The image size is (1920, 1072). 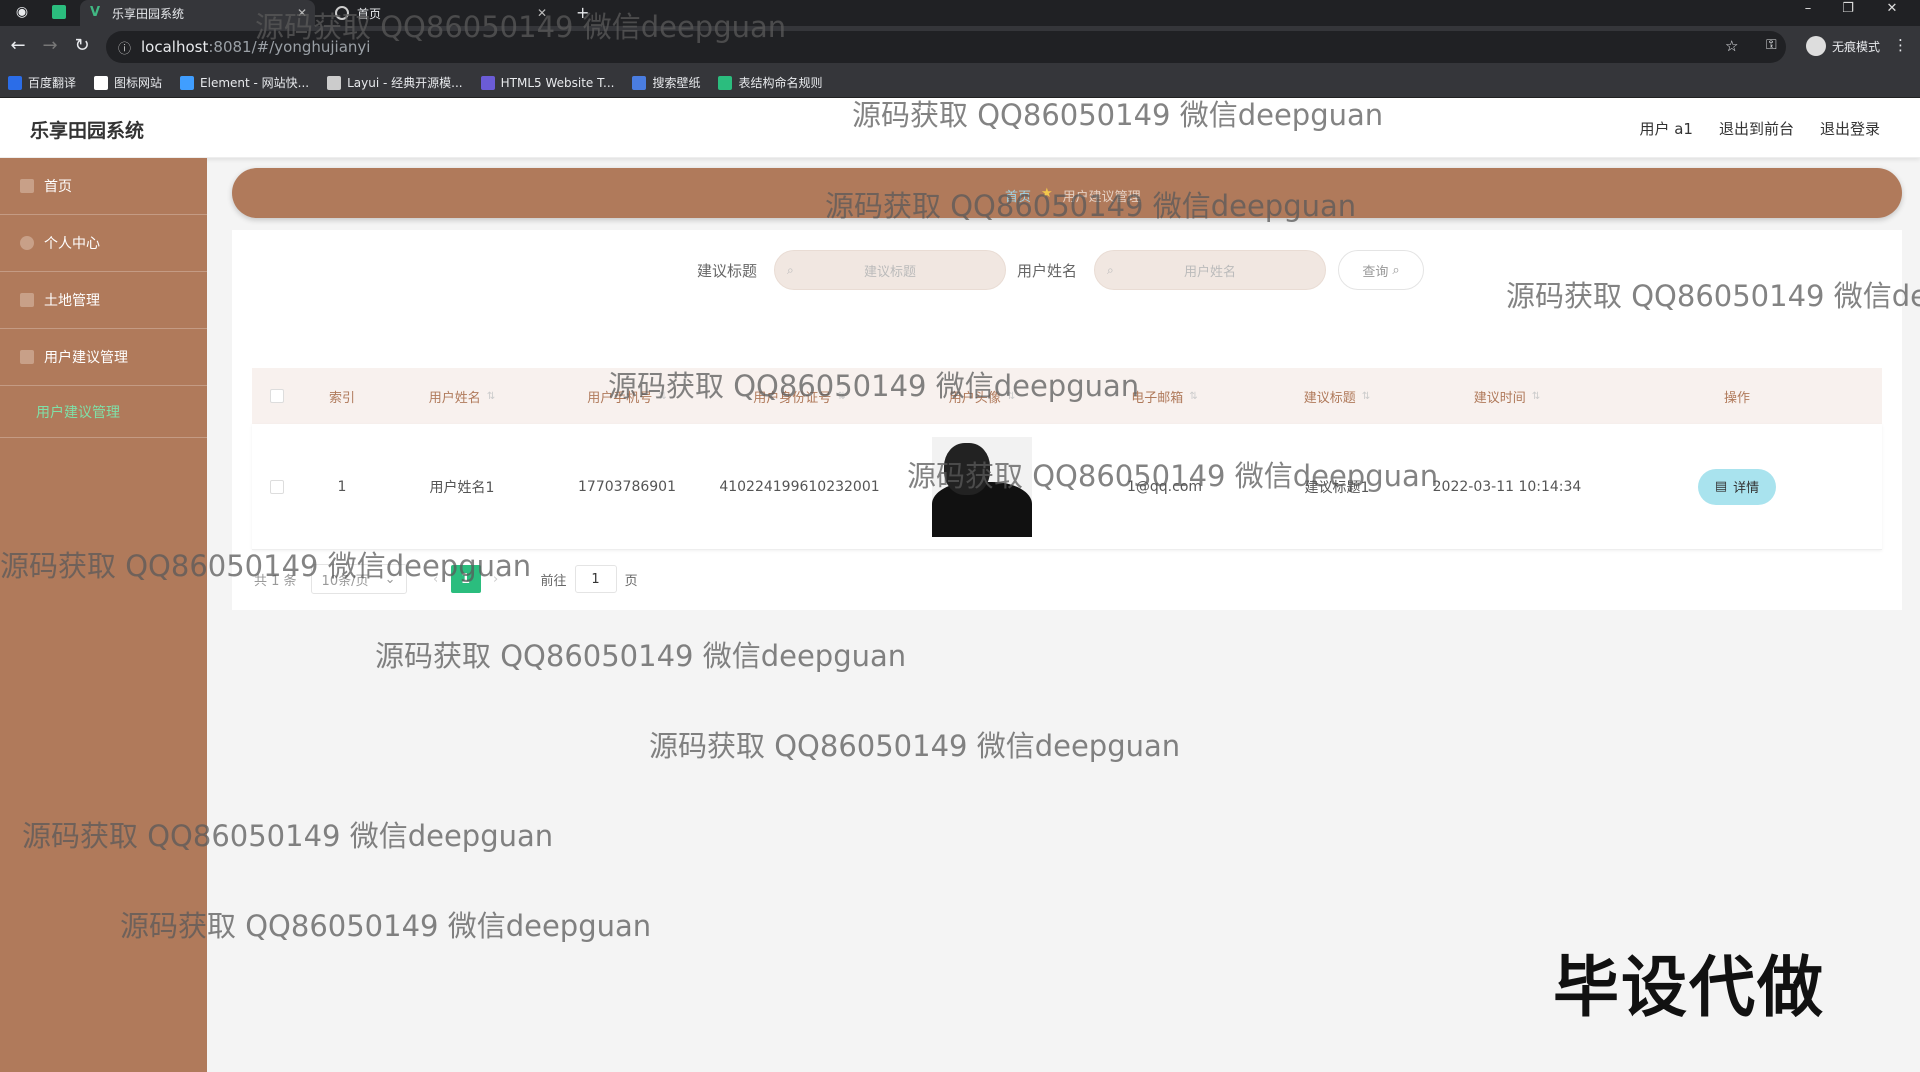 What do you see at coordinates (103, 615) in the screenshot?
I see `sidebar: 首页 个人中心 土地管理 用户建议管理 用户建议管理` at bounding box center [103, 615].